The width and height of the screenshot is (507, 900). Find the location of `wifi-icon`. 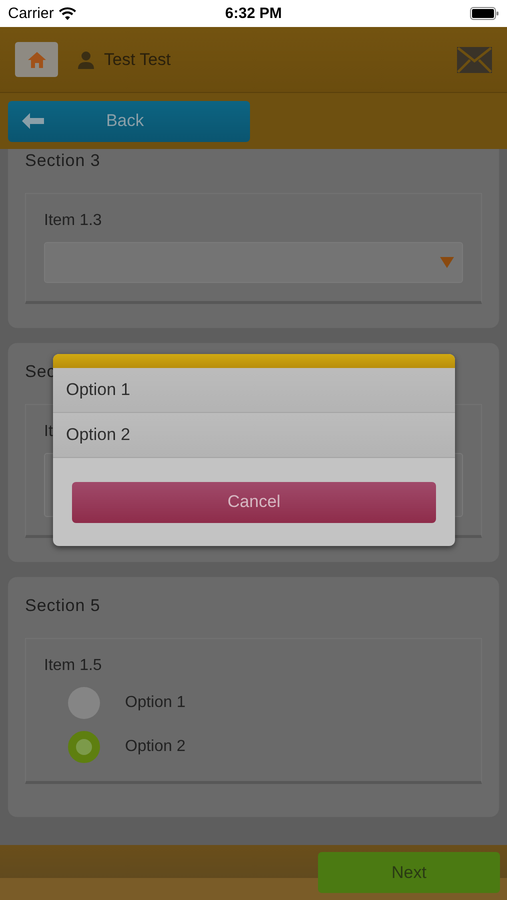

wifi-icon is located at coordinates (67, 13).